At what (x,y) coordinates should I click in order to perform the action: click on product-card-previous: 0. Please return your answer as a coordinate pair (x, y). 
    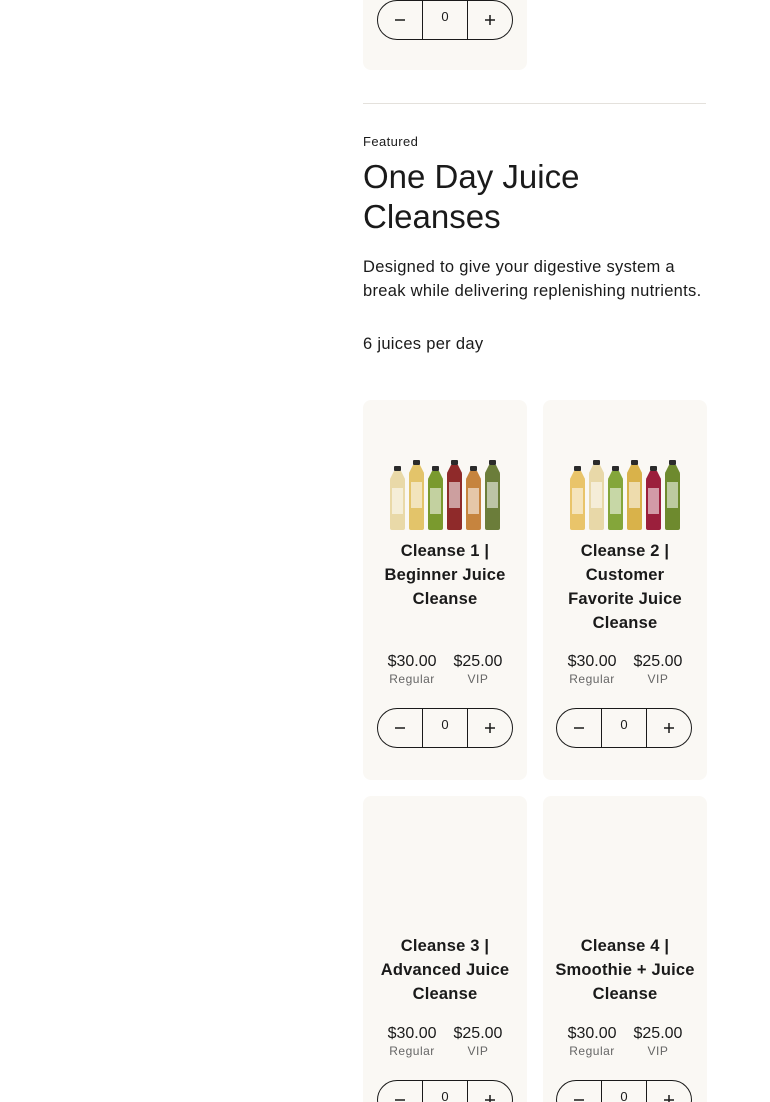
    Looking at the image, I should click on (445, 35).